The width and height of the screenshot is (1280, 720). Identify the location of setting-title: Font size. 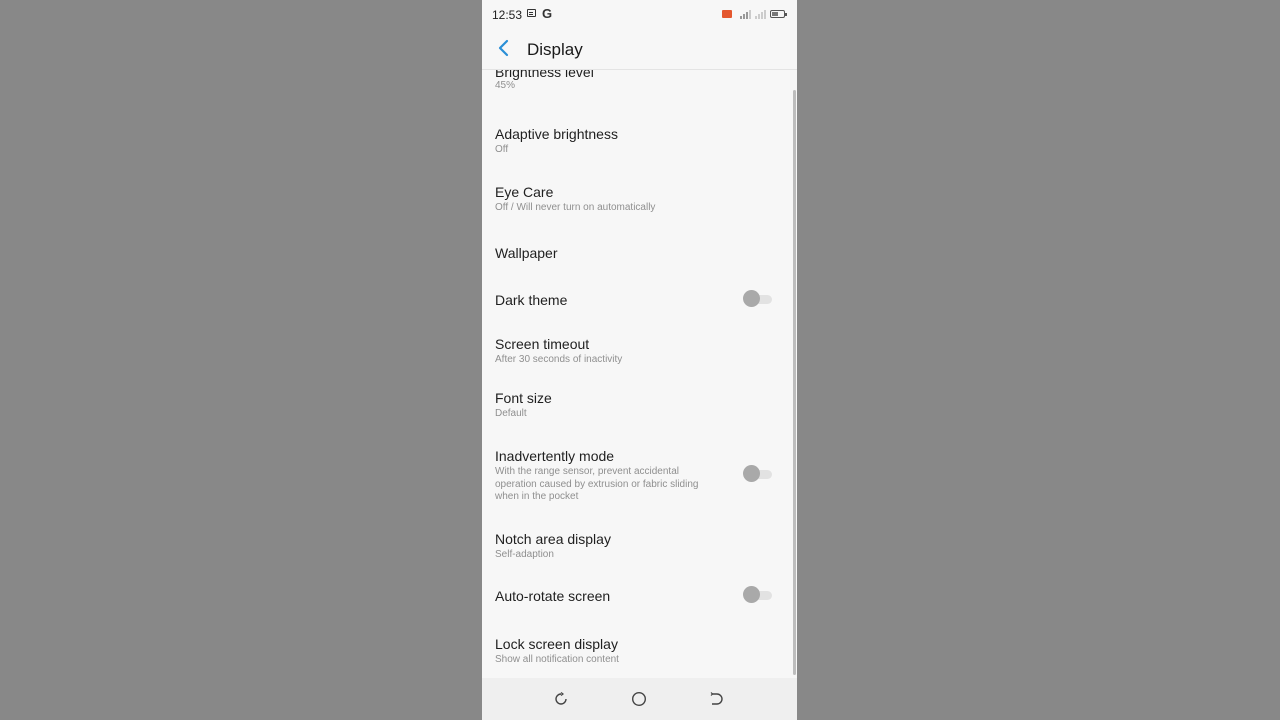
(523, 398).